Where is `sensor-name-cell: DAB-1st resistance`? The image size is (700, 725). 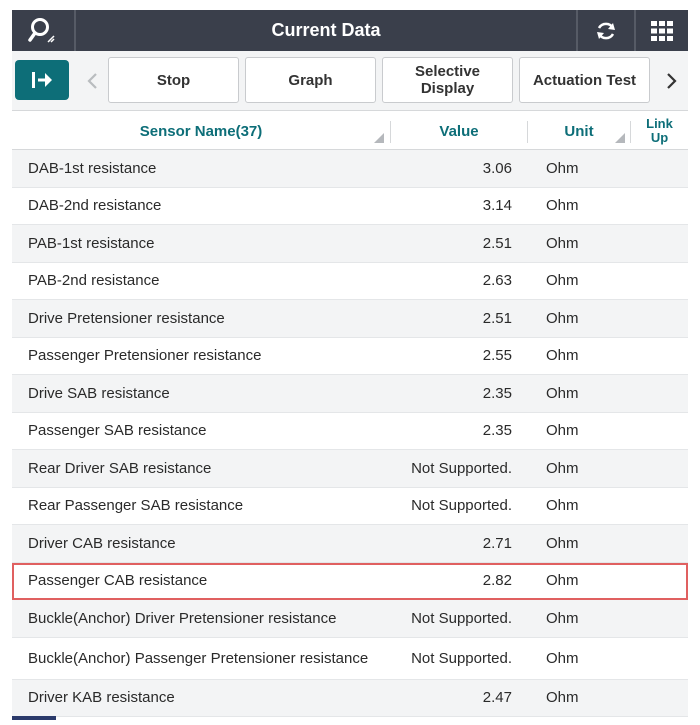 sensor-name-cell: DAB-1st resistance is located at coordinates (92, 168).